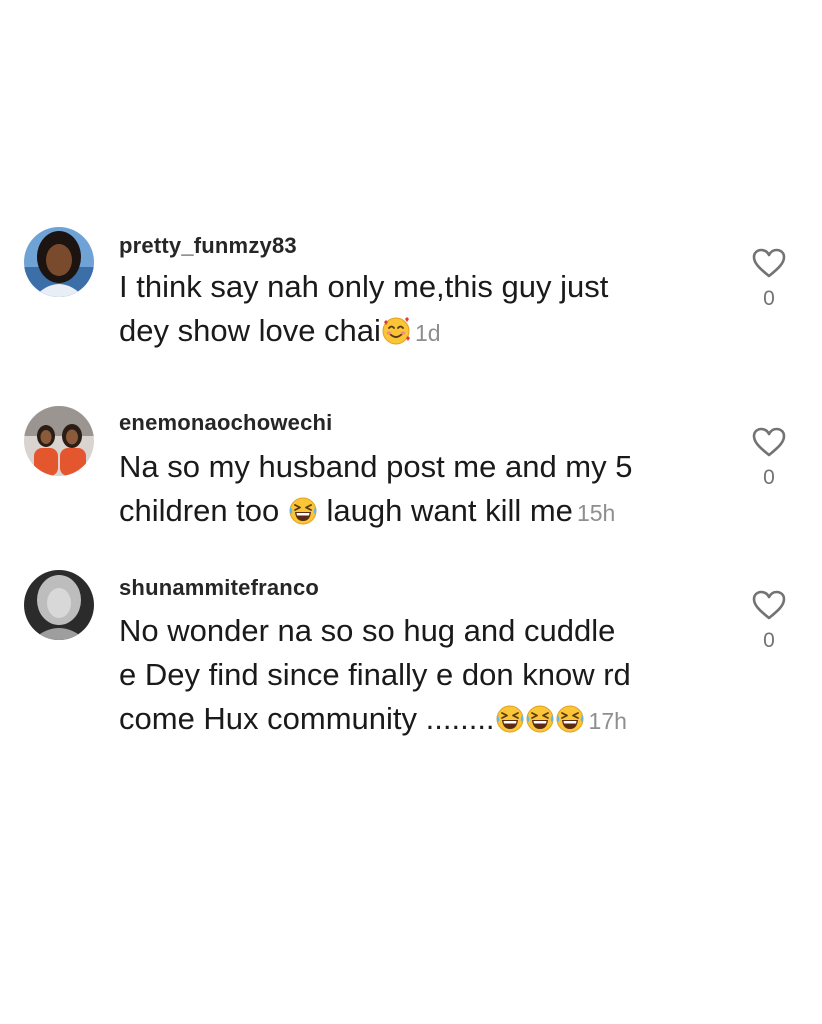  What do you see at coordinates (199, 510) in the screenshot?
I see `comment-line-text: children too` at bounding box center [199, 510].